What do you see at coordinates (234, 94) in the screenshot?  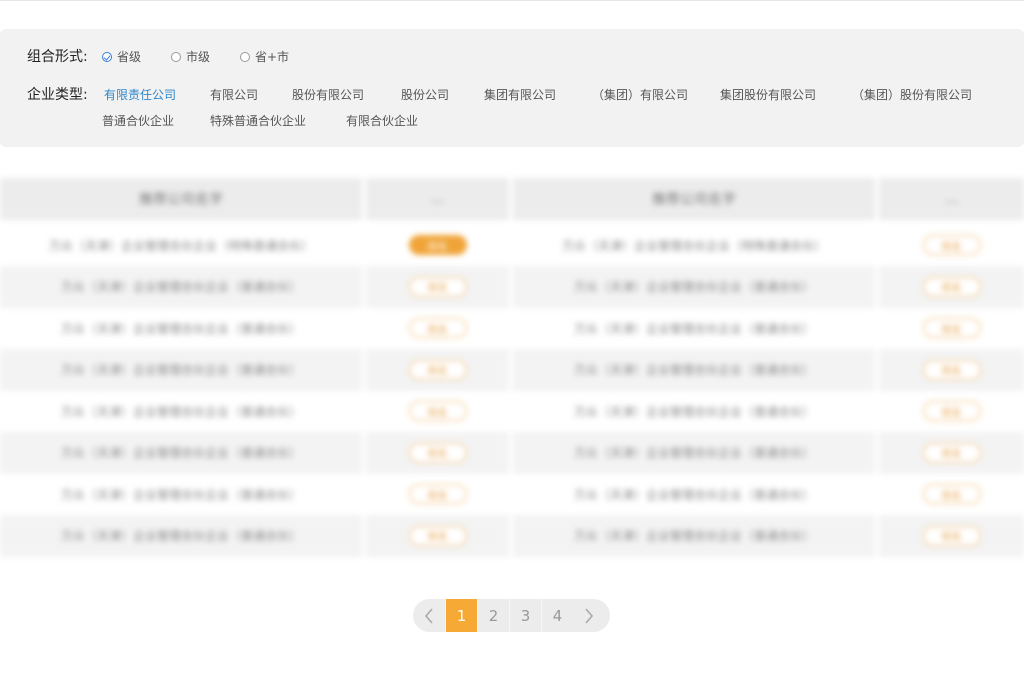 I see `type-option-2: 有限公司` at bounding box center [234, 94].